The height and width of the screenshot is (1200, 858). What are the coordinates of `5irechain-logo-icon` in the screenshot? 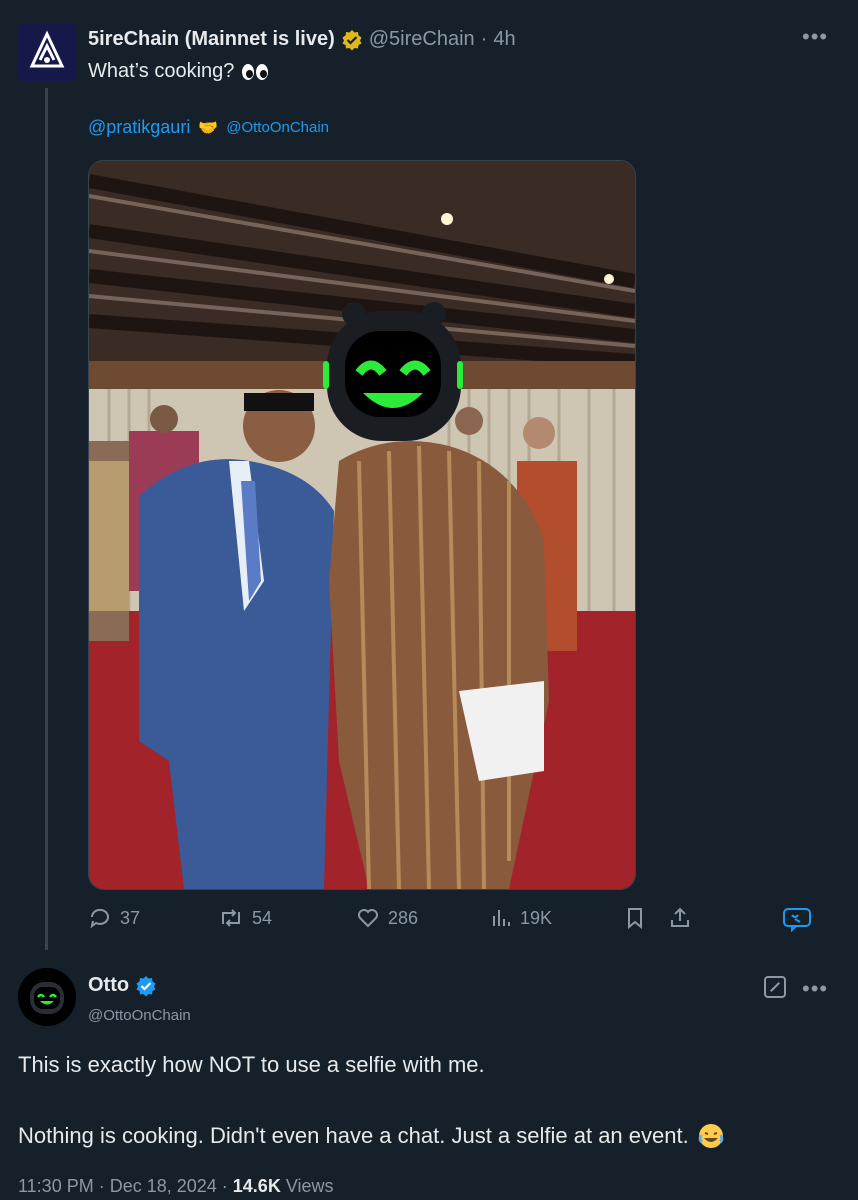 It's located at (47, 53).